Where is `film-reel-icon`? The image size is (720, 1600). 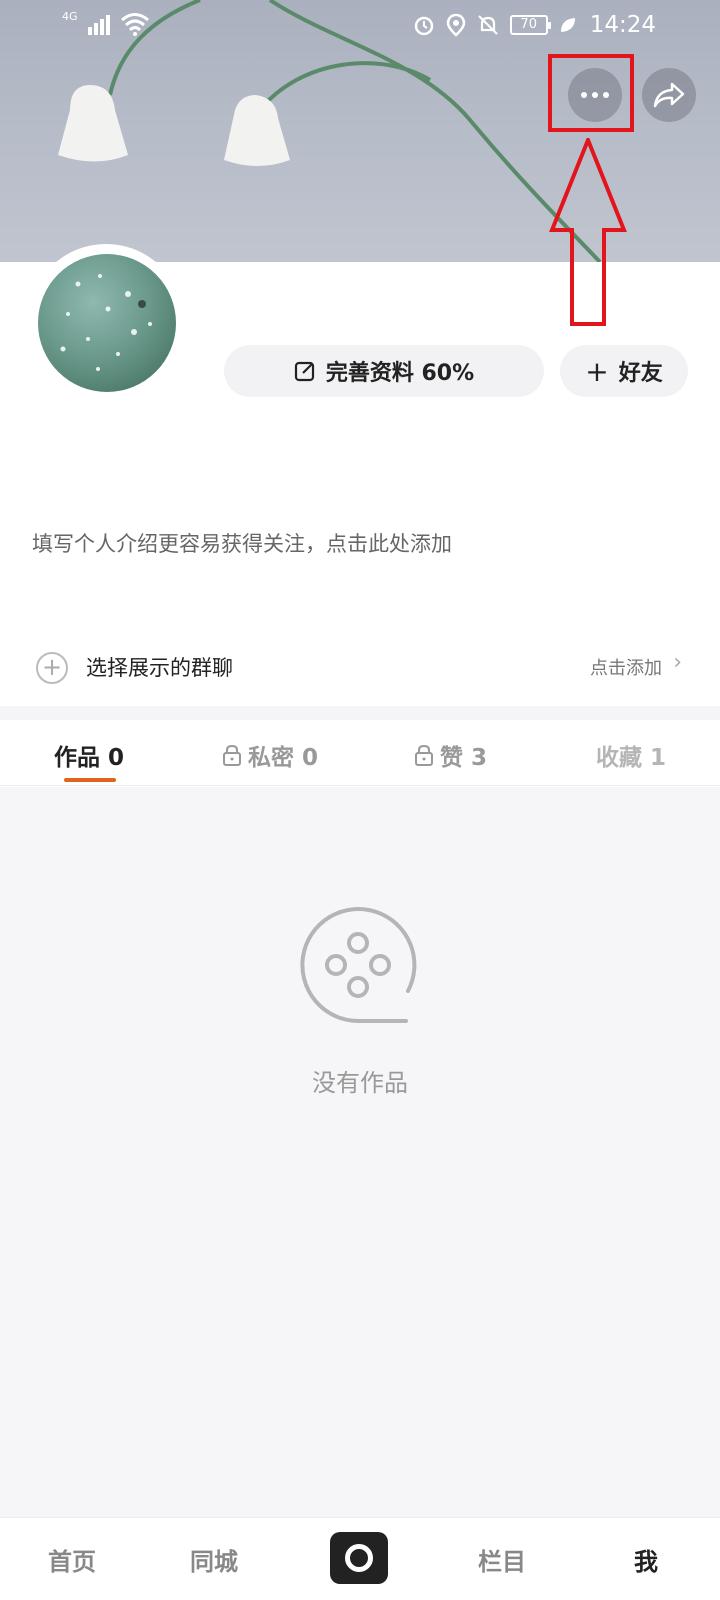 film-reel-icon is located at coordinates (358, 965).